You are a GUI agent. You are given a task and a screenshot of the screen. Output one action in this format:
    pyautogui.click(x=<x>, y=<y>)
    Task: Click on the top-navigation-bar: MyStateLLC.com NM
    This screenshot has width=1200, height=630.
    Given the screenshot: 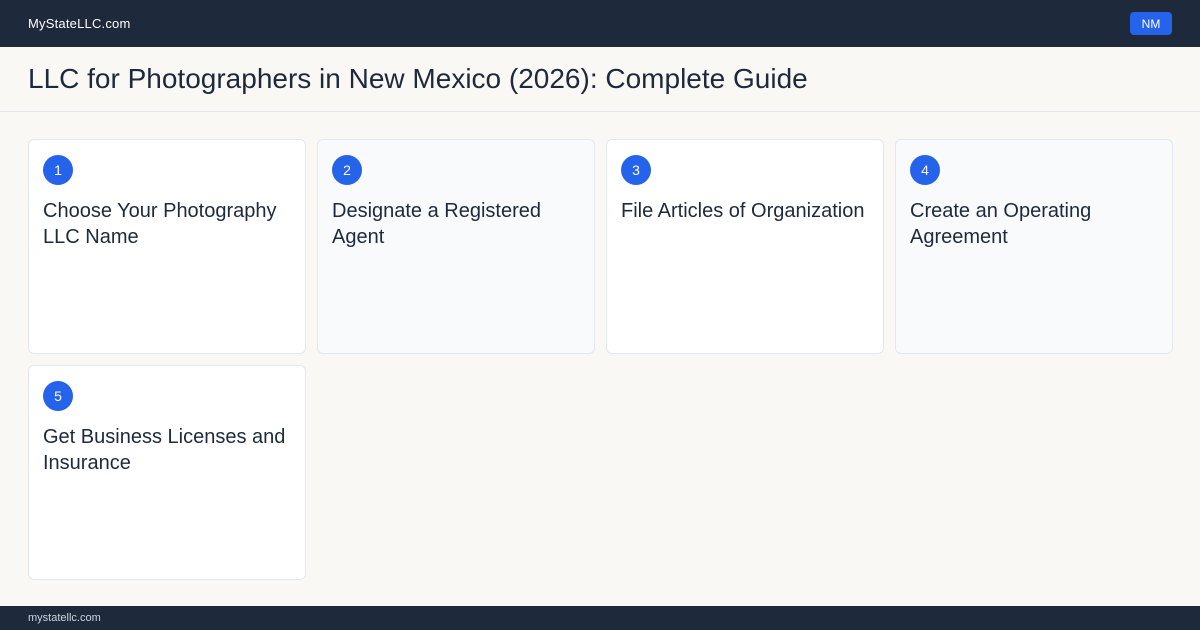 What is the action you would take?
    pyautogui.click(x=600, y=23)
    